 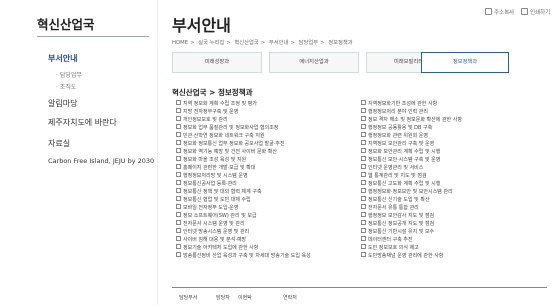 I want to click on duty-item: 전자문서 유통 통합 관리, so click(x=411, y=208).